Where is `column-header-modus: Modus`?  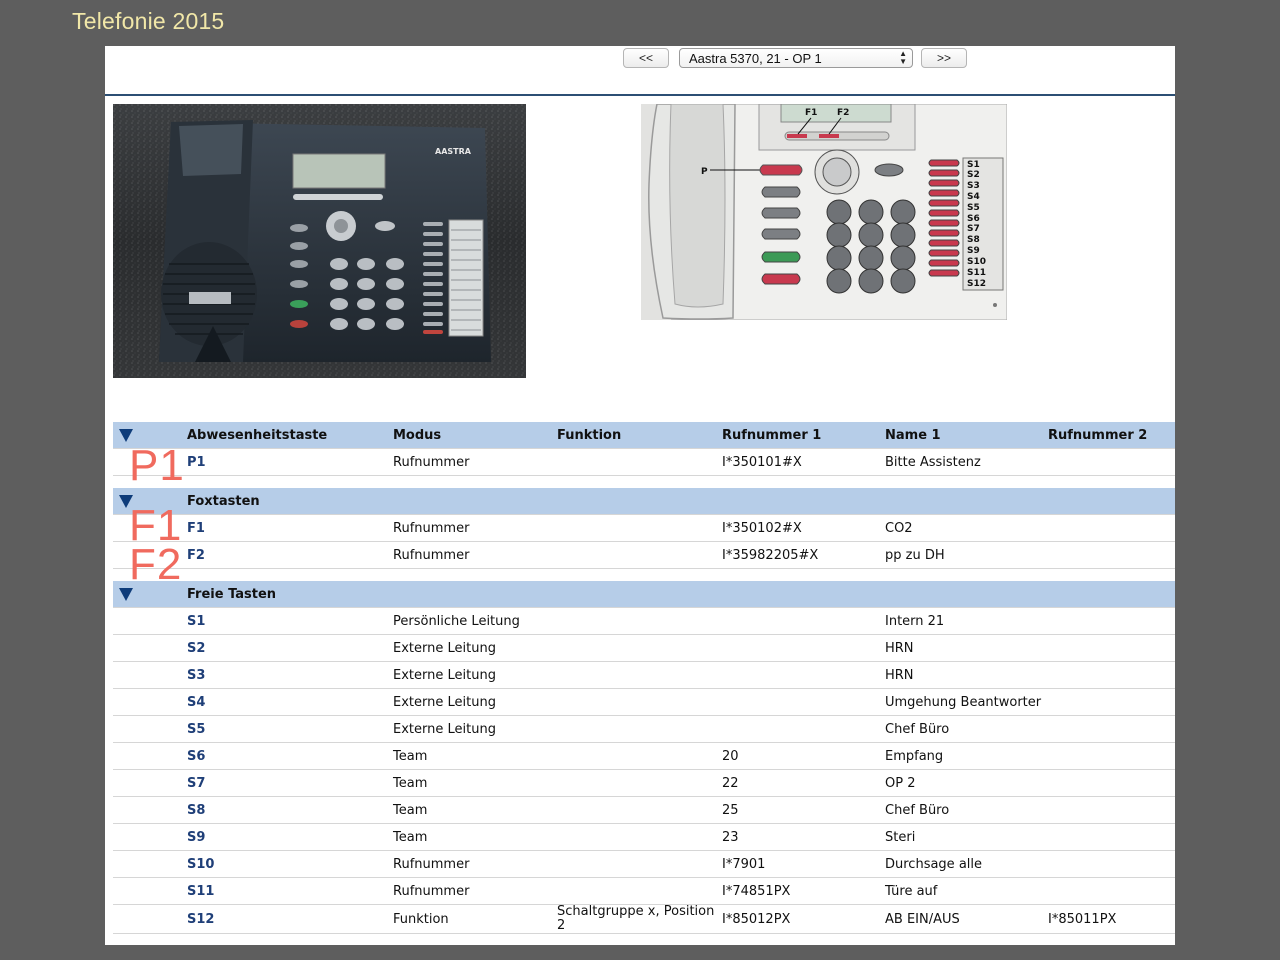 column-header-modus: Modus is located at coordinates (475, 435).